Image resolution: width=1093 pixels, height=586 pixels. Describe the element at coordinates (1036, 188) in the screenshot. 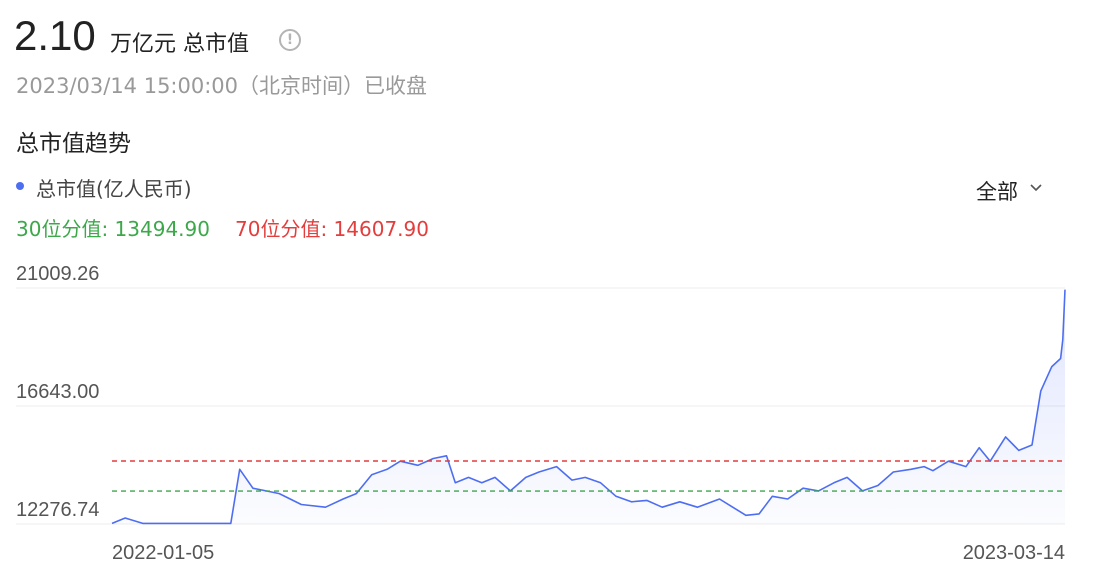

I see `chevron-down-icon` at that location.